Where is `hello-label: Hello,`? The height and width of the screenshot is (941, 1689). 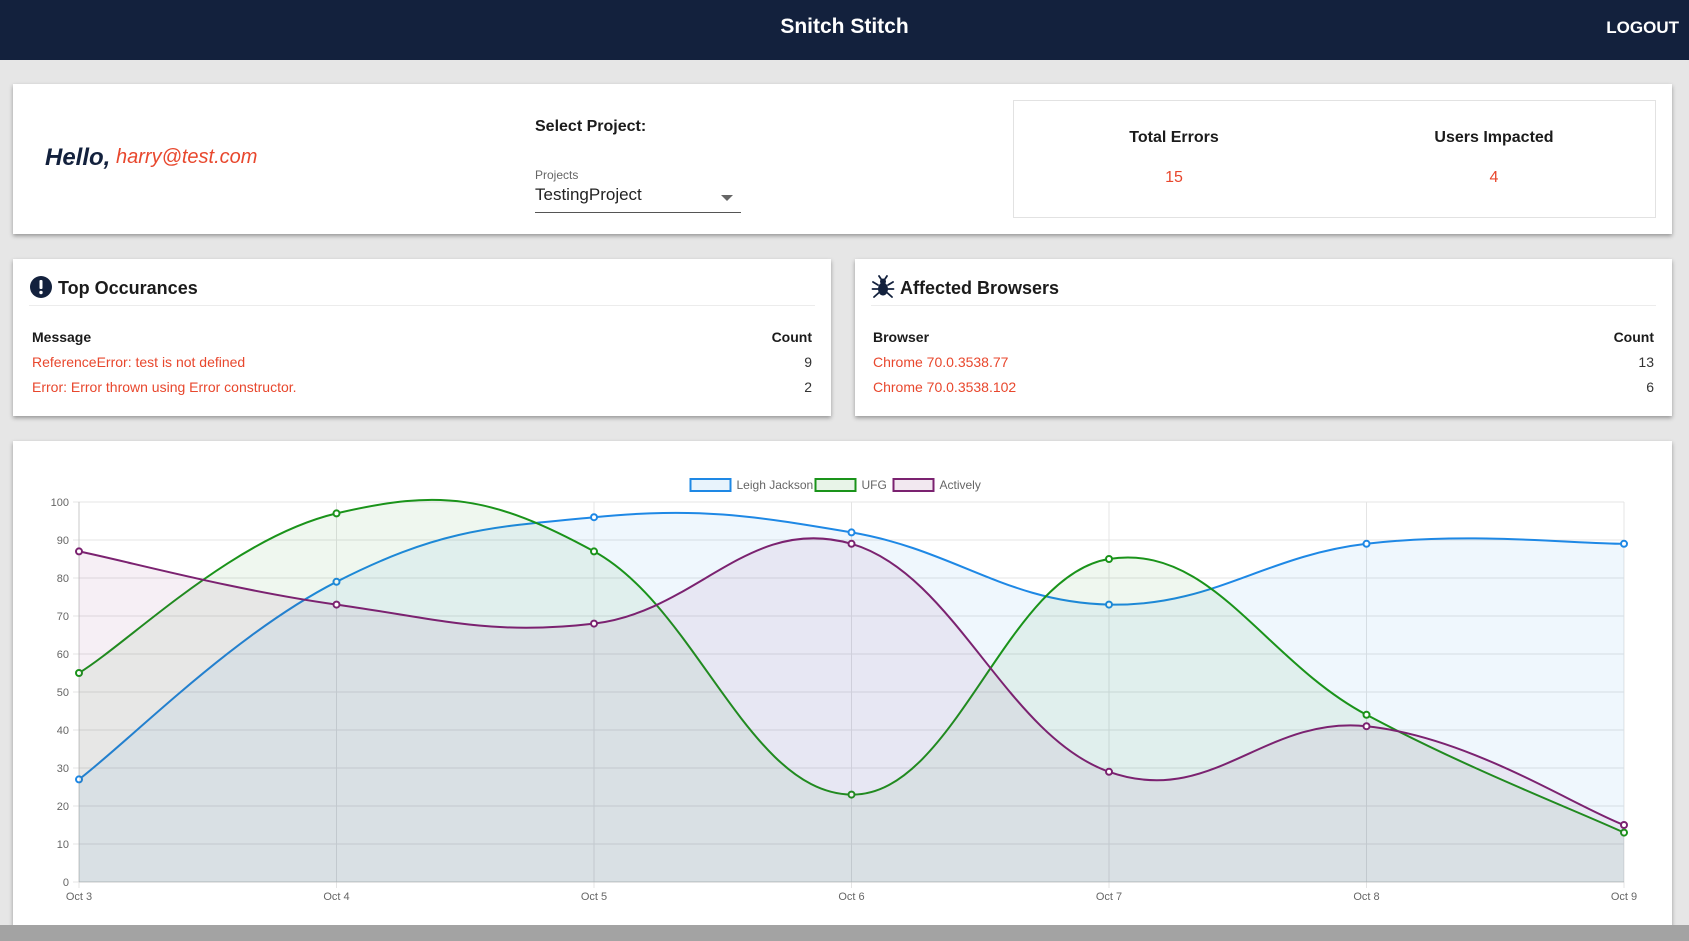
hello-label: Hello, is located at coordinates (78, 157).